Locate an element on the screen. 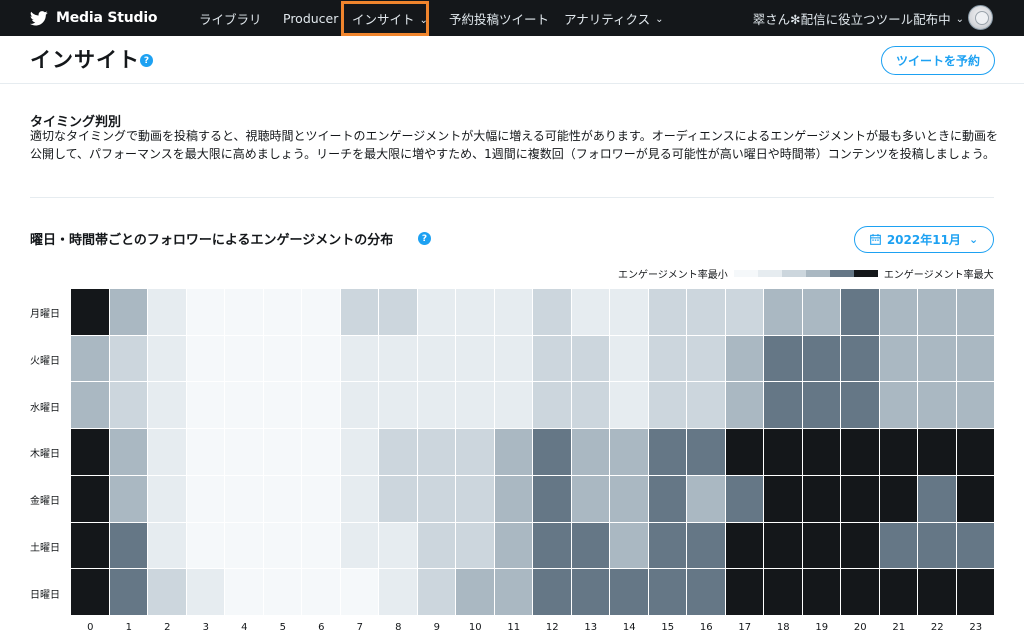 The image size is (1024, 633). column-label: 11 is located at coordinates (514, 627).